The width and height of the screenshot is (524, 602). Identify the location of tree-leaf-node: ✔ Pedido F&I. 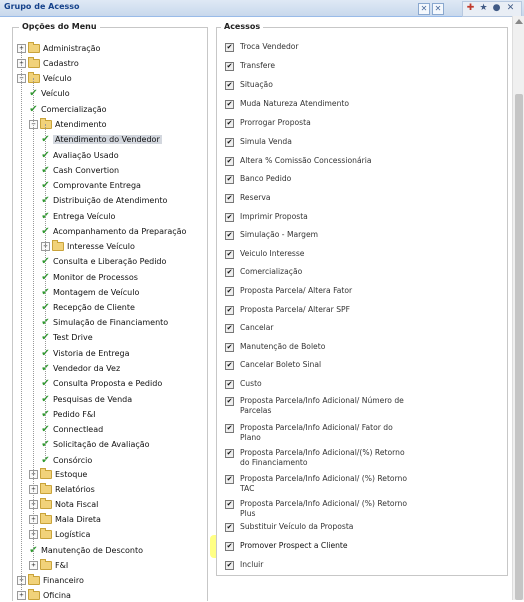
(68, 414).